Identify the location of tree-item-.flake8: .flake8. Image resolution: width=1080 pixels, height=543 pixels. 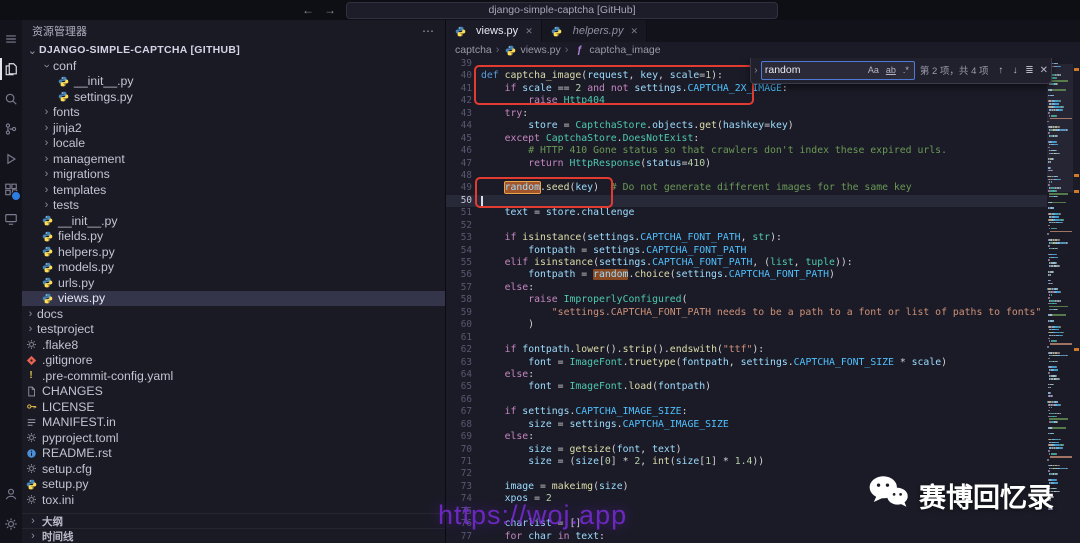
(233, 345).